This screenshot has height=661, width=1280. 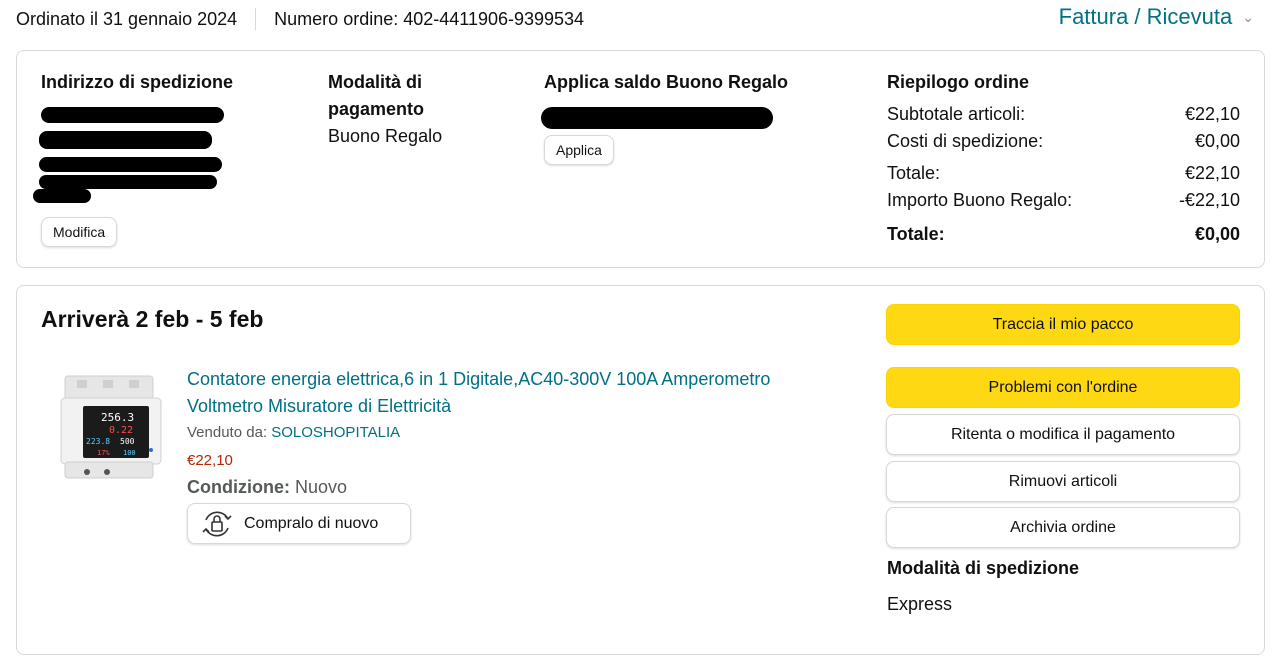 What do you see at coordinates (1063, 434) in the screenshot?
I see `retry-payment-button: Ritenta o modifica il pagamento` at bounding box center [1063, 434].